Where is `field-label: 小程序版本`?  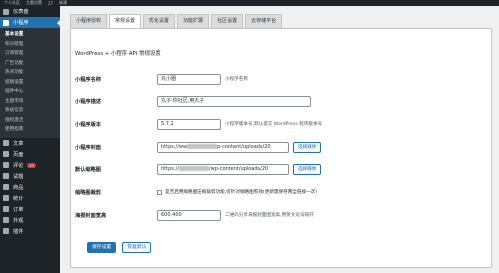
field-label: 小程序版本 is located at coordinates (88, 124).